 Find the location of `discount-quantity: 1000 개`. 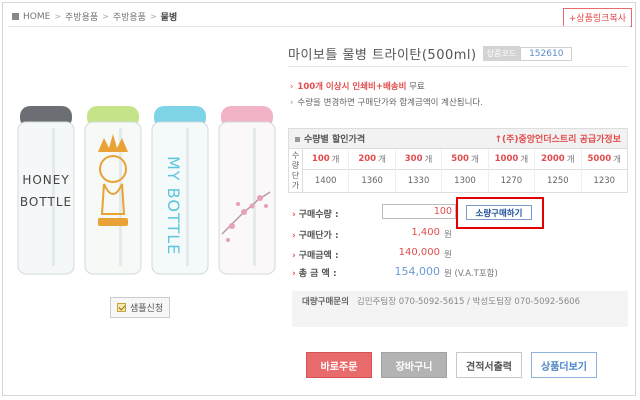

discount-quantity: 1000 개 is located at coordinates (511, 159).